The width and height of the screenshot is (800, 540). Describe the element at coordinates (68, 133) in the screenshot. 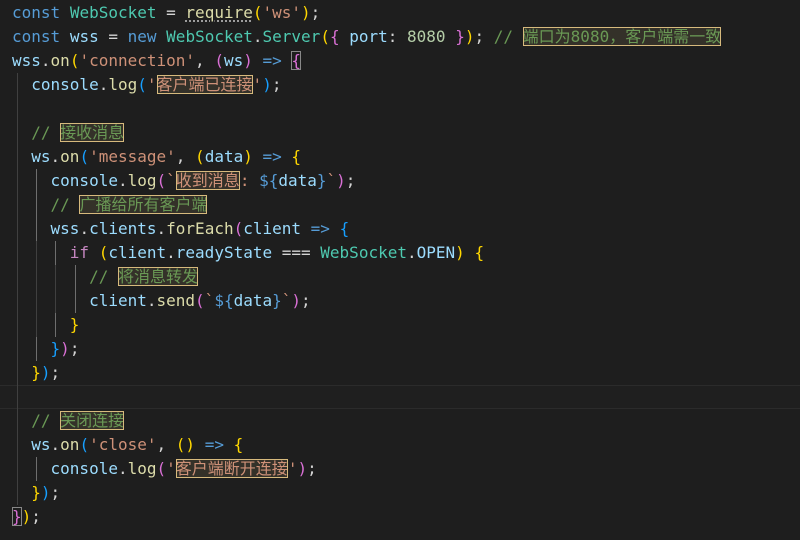

I see `line-content: // 接收消息` at that location.